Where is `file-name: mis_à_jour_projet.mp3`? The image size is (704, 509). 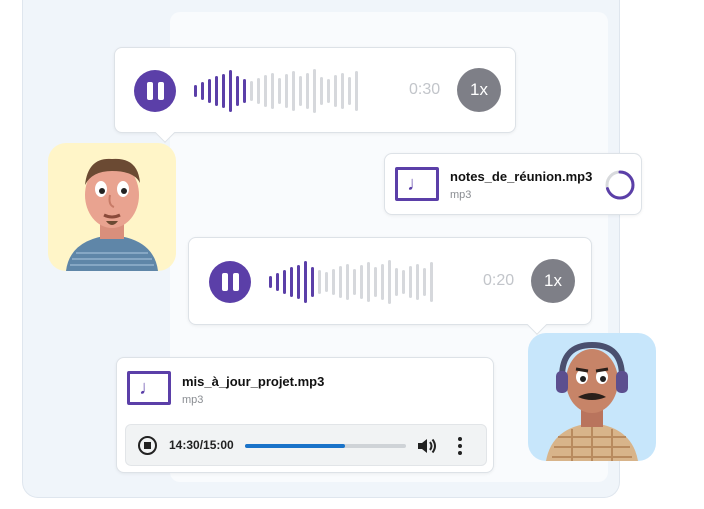
file-name: mis_à_jour_projet.mp3 is located at coordinates (253, 381).